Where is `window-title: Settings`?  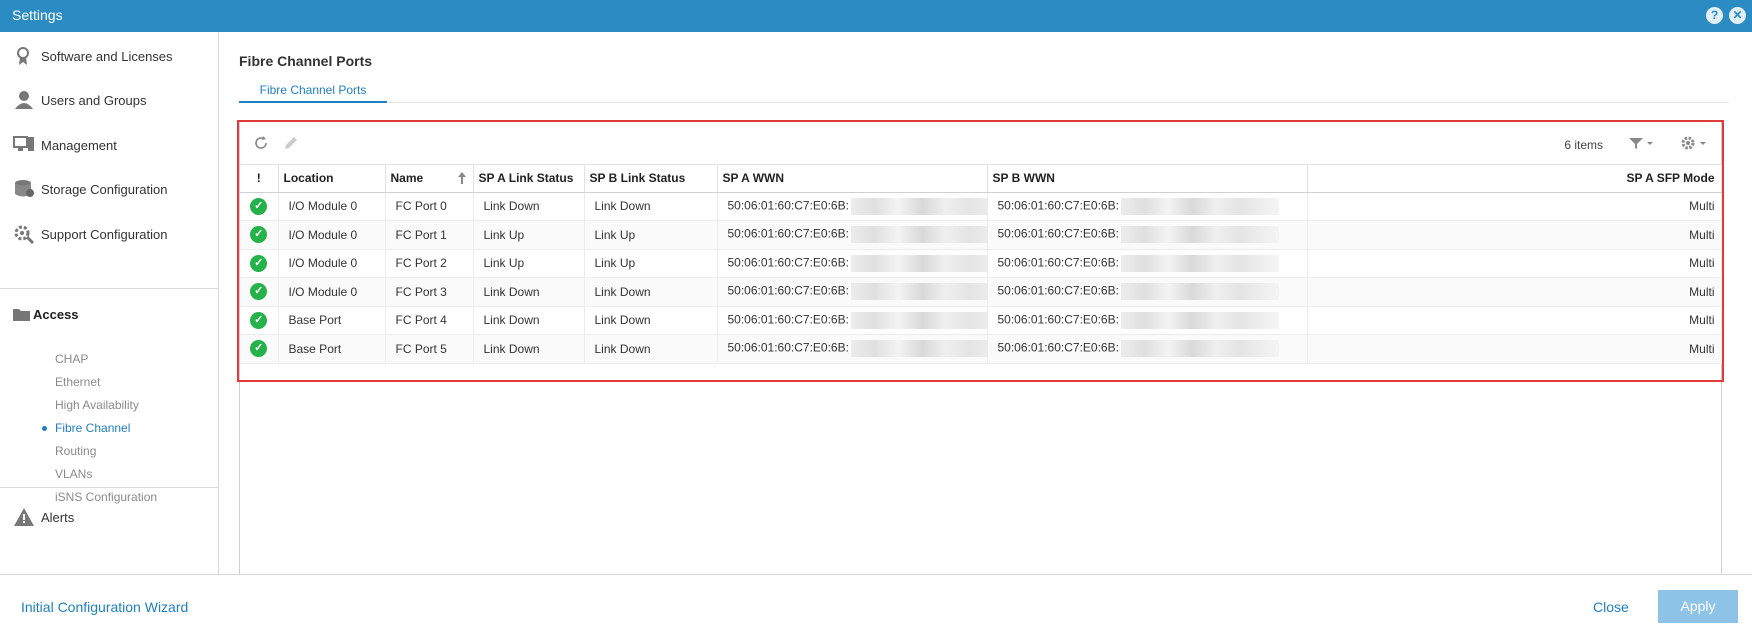
window-title: Settings is located at coordinates (37, 15).